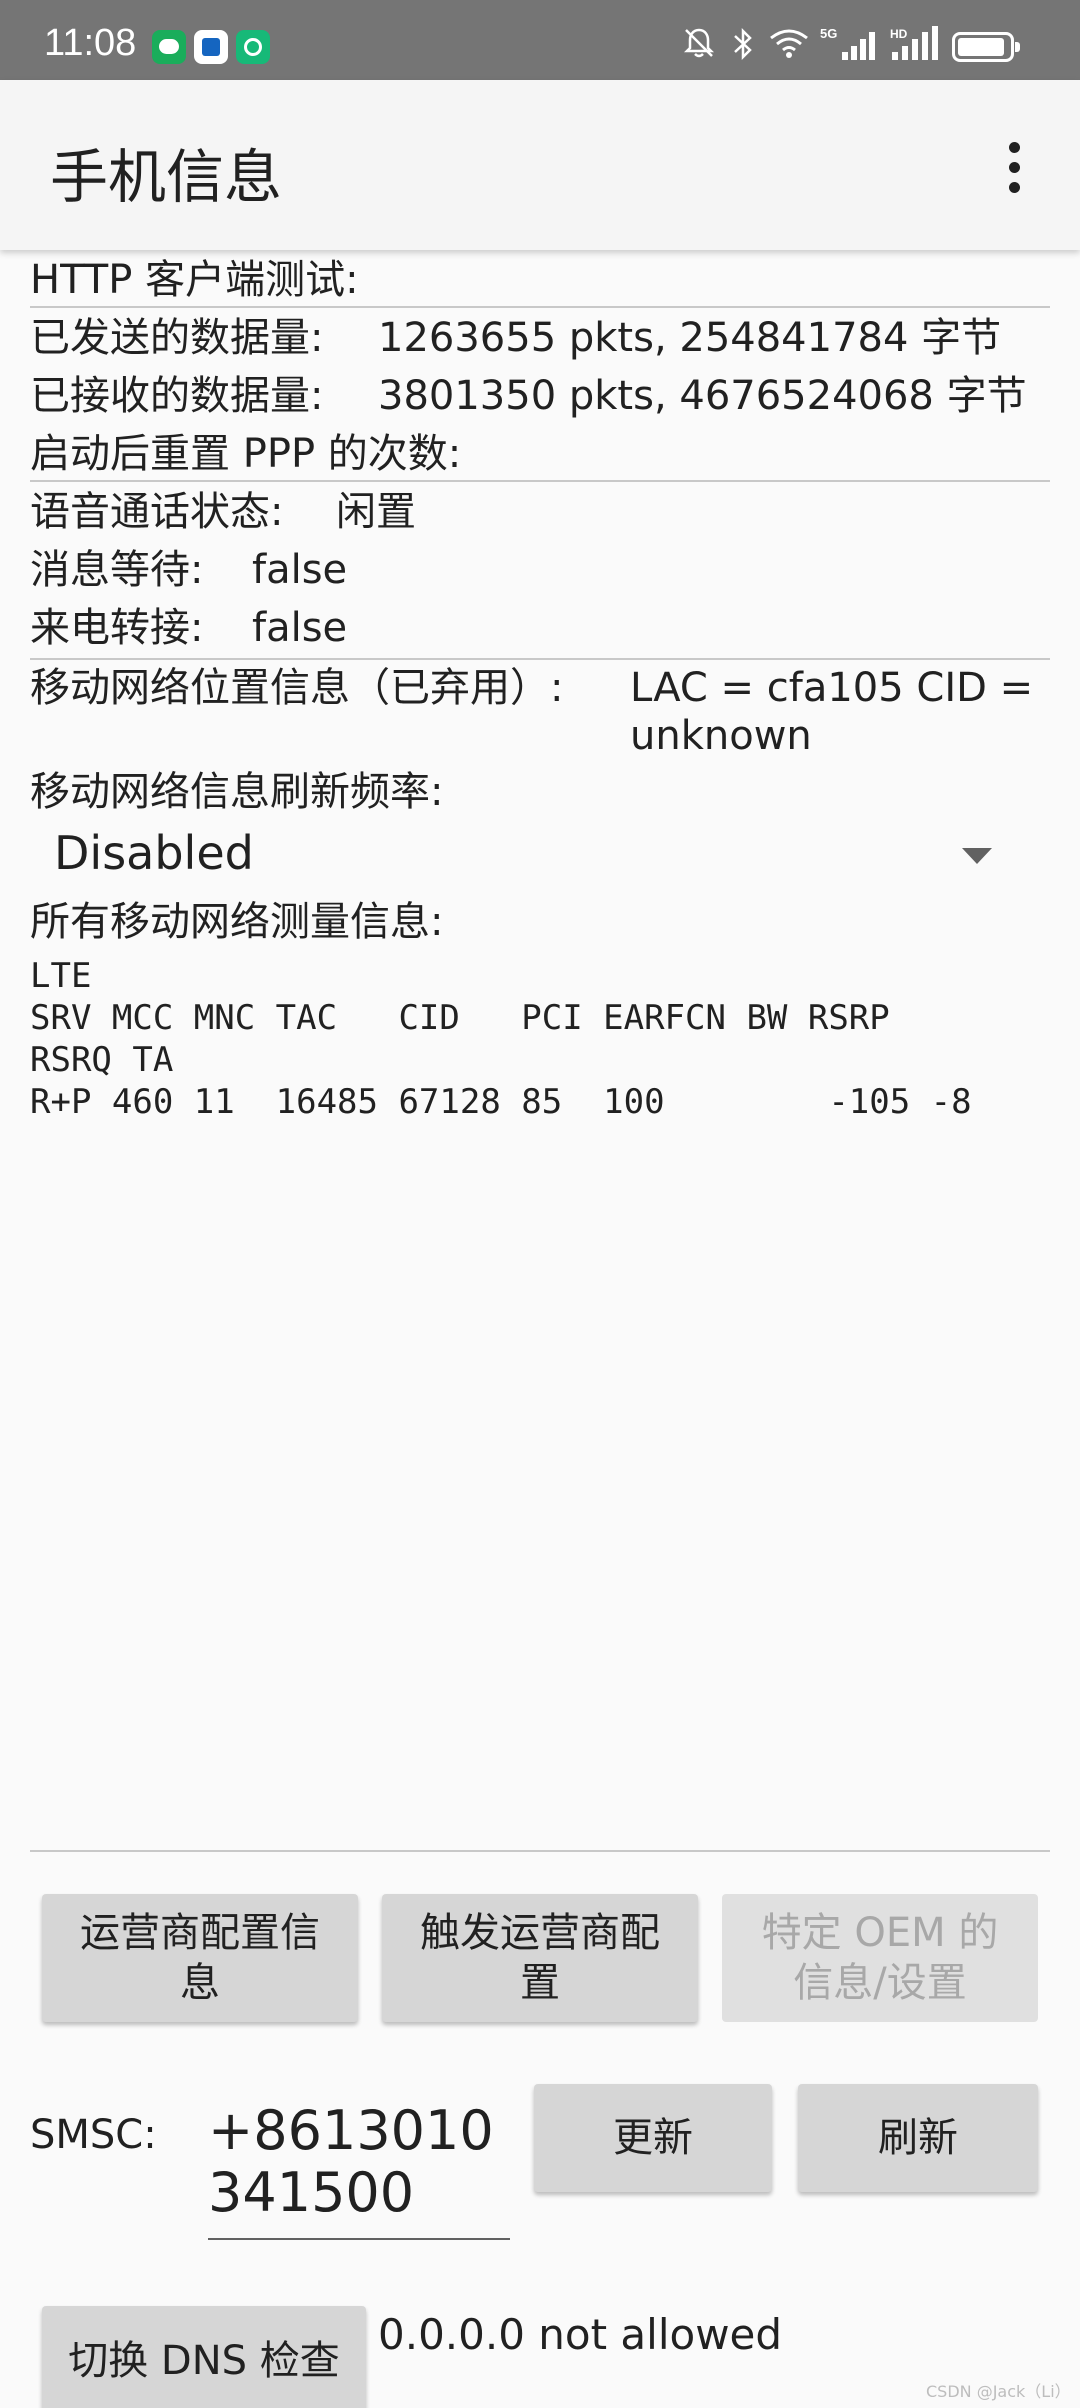  I want to click on dropdown-arrow-icon, so click(977, 856).